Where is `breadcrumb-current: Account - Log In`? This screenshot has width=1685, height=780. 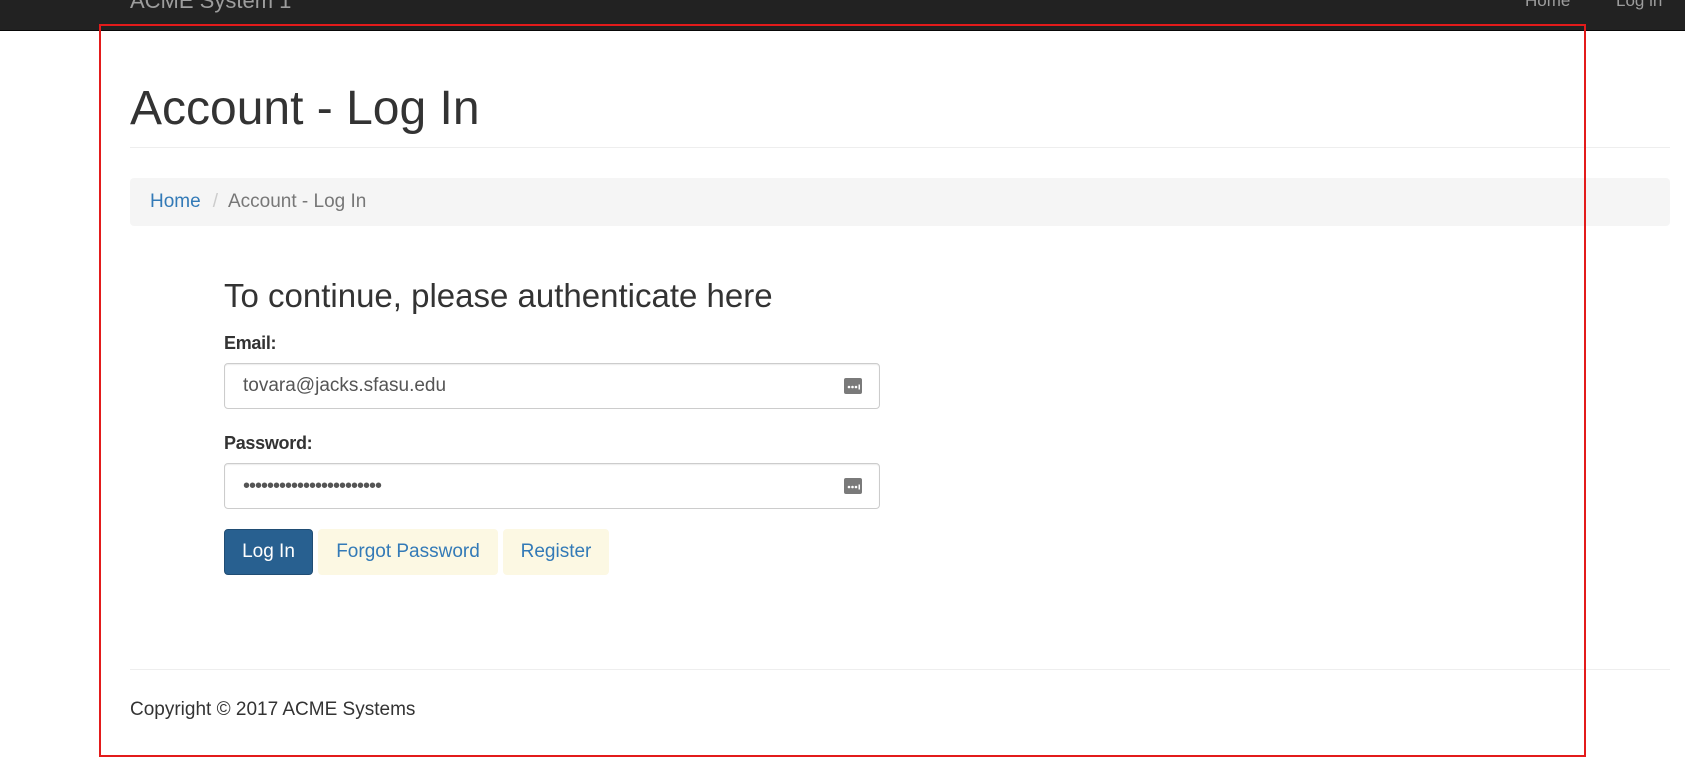 breadcrumb-current: Account - Log In is located at coordinates (297, 201).